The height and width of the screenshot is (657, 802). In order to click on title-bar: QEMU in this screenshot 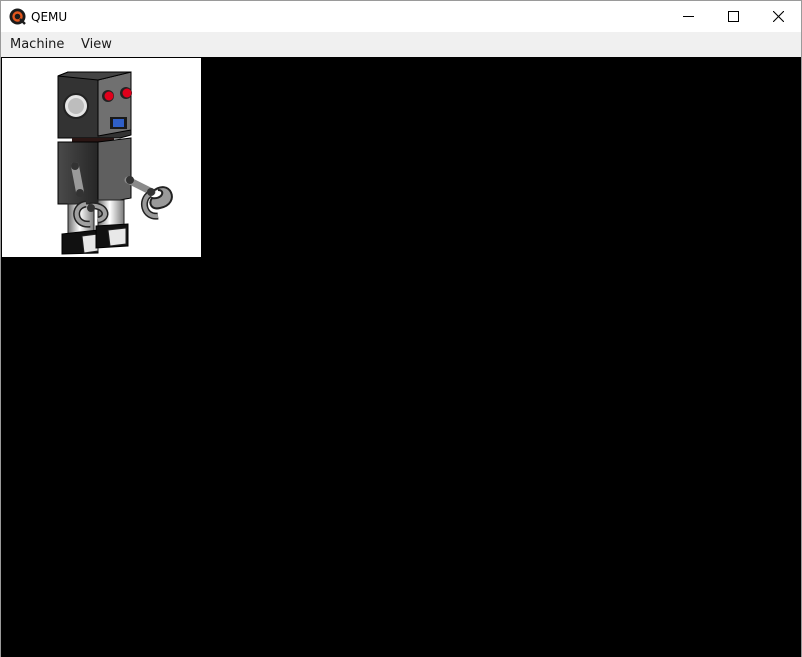, I will do `click(401, 16)`.